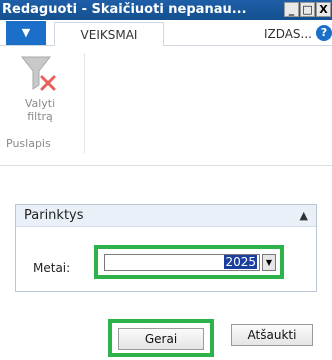  I want to click on cancel-button: Atšaukti, so click(272, 335).